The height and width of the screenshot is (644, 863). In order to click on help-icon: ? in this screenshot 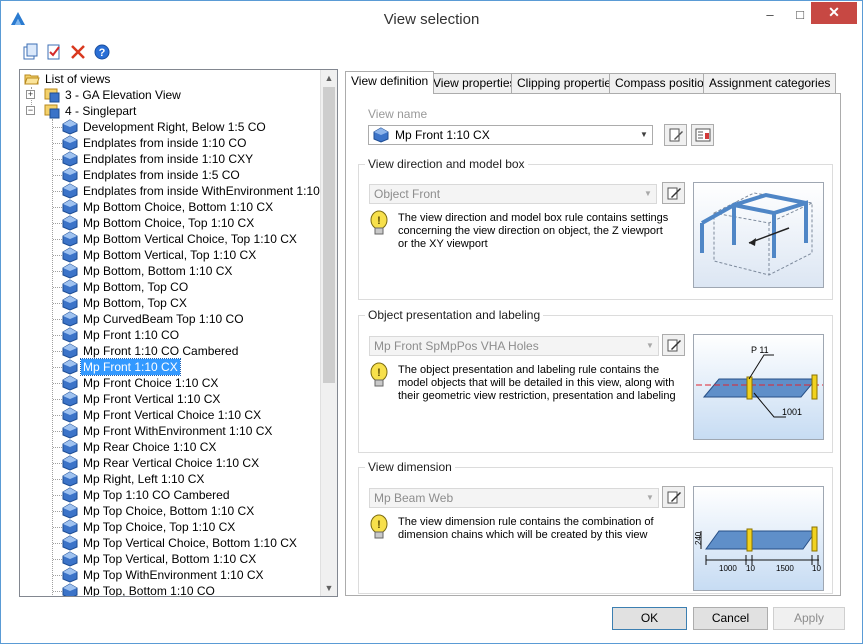, I will do `click(102, 52)`.